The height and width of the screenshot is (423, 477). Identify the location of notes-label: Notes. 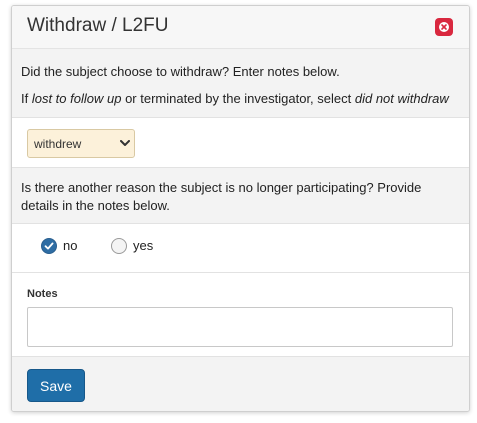
(42, 294).